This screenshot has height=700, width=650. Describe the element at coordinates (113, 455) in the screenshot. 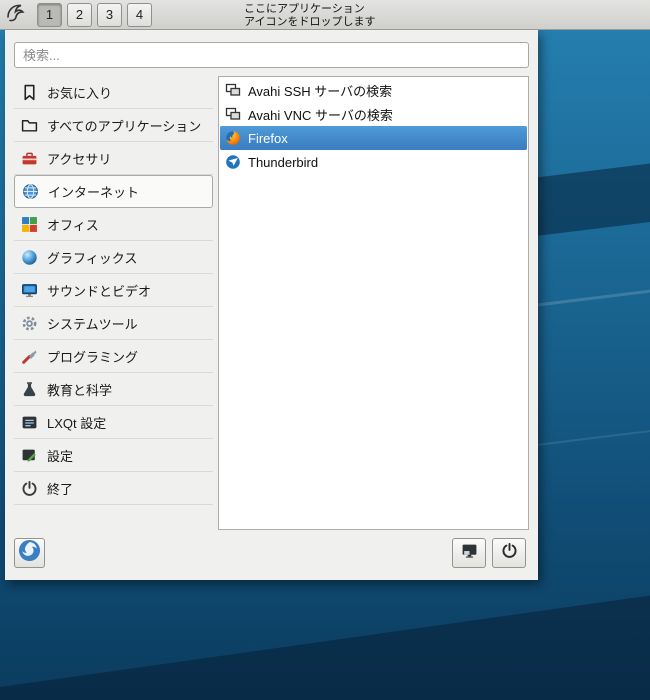

I see `category-item-preferences: 設定` at that location.